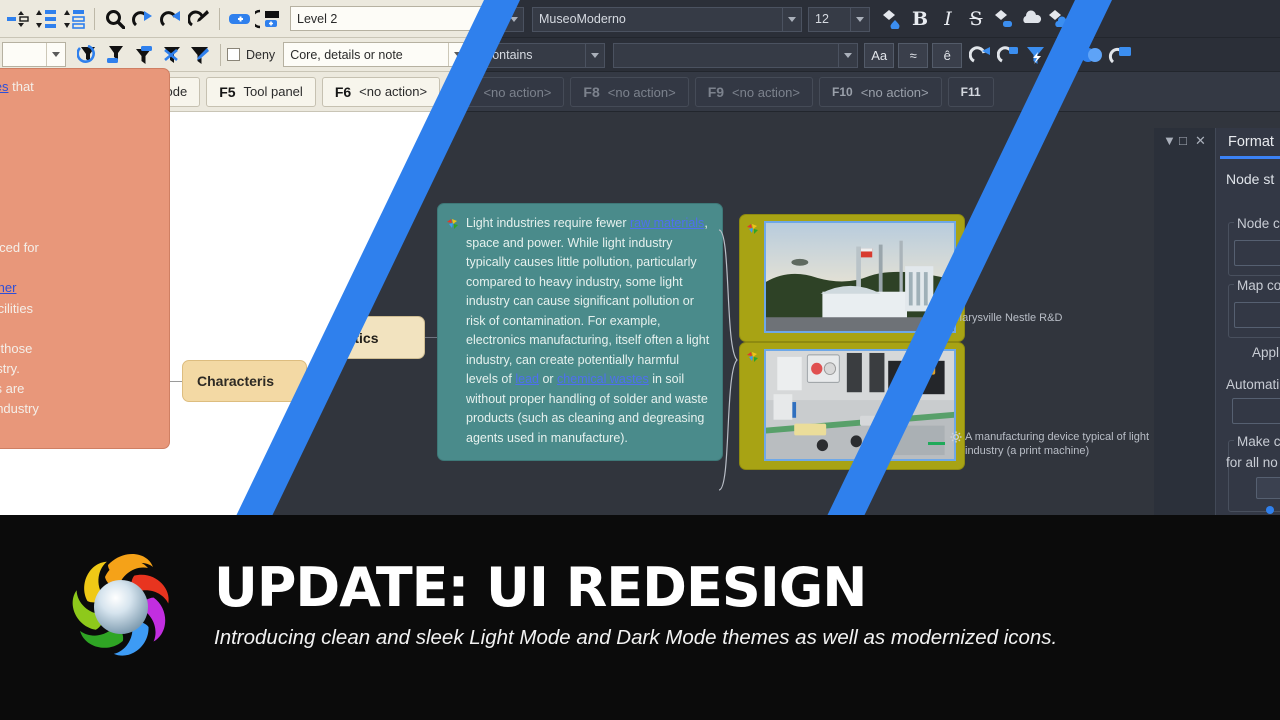 The image size is (1280, 720). I want to click on promo-title: UPDATE: UI REDESIGN, so click(540, 587).